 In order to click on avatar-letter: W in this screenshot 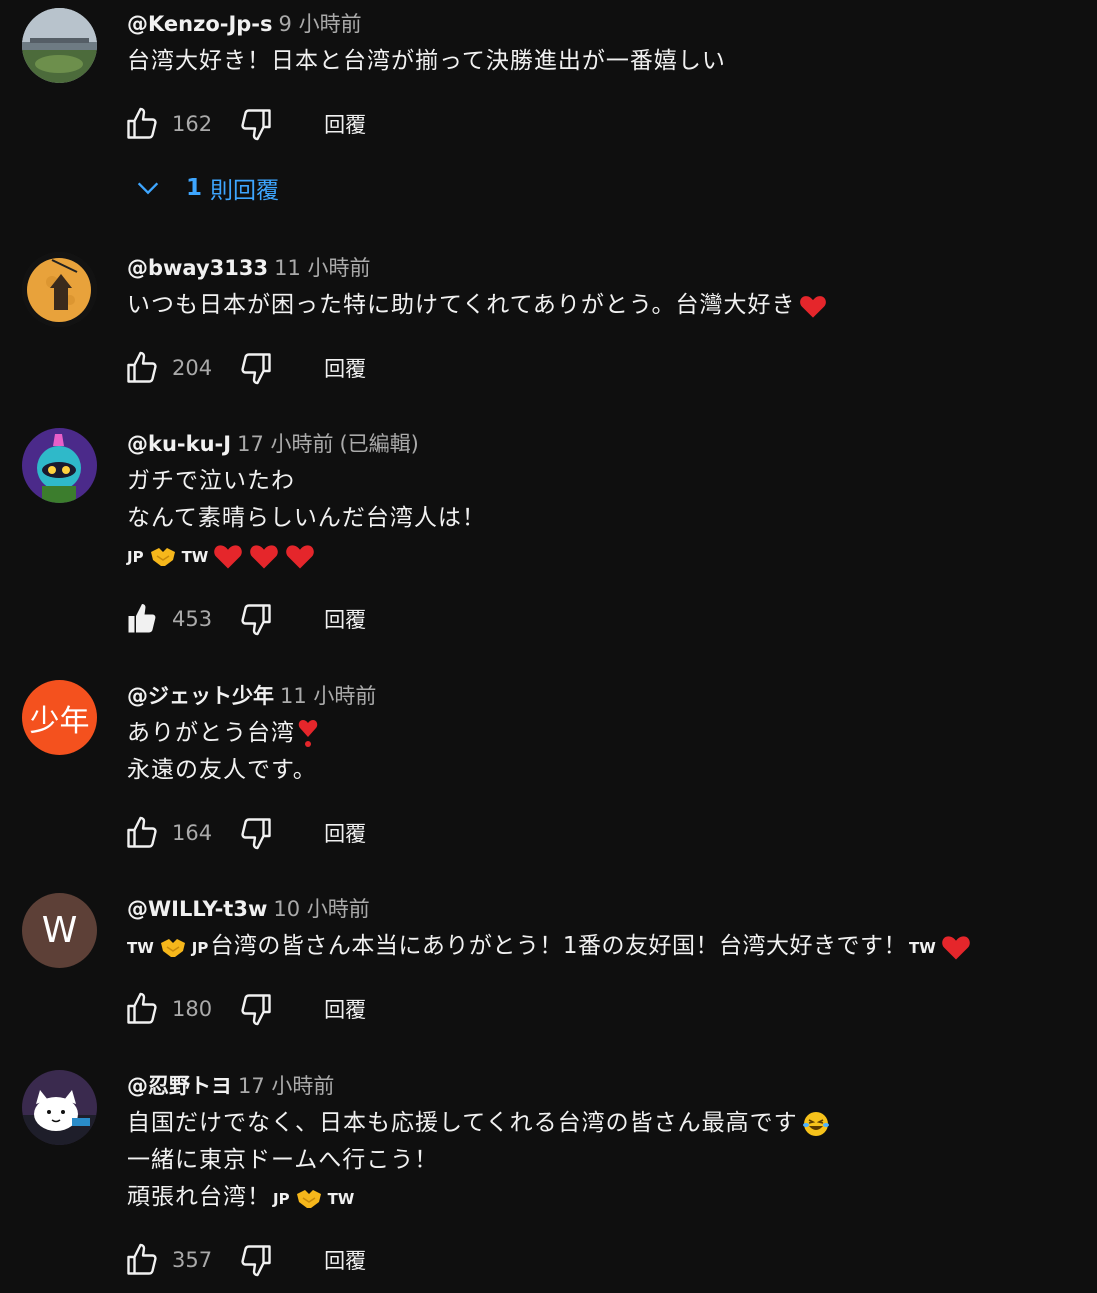, I will do `click(59, 930)`.